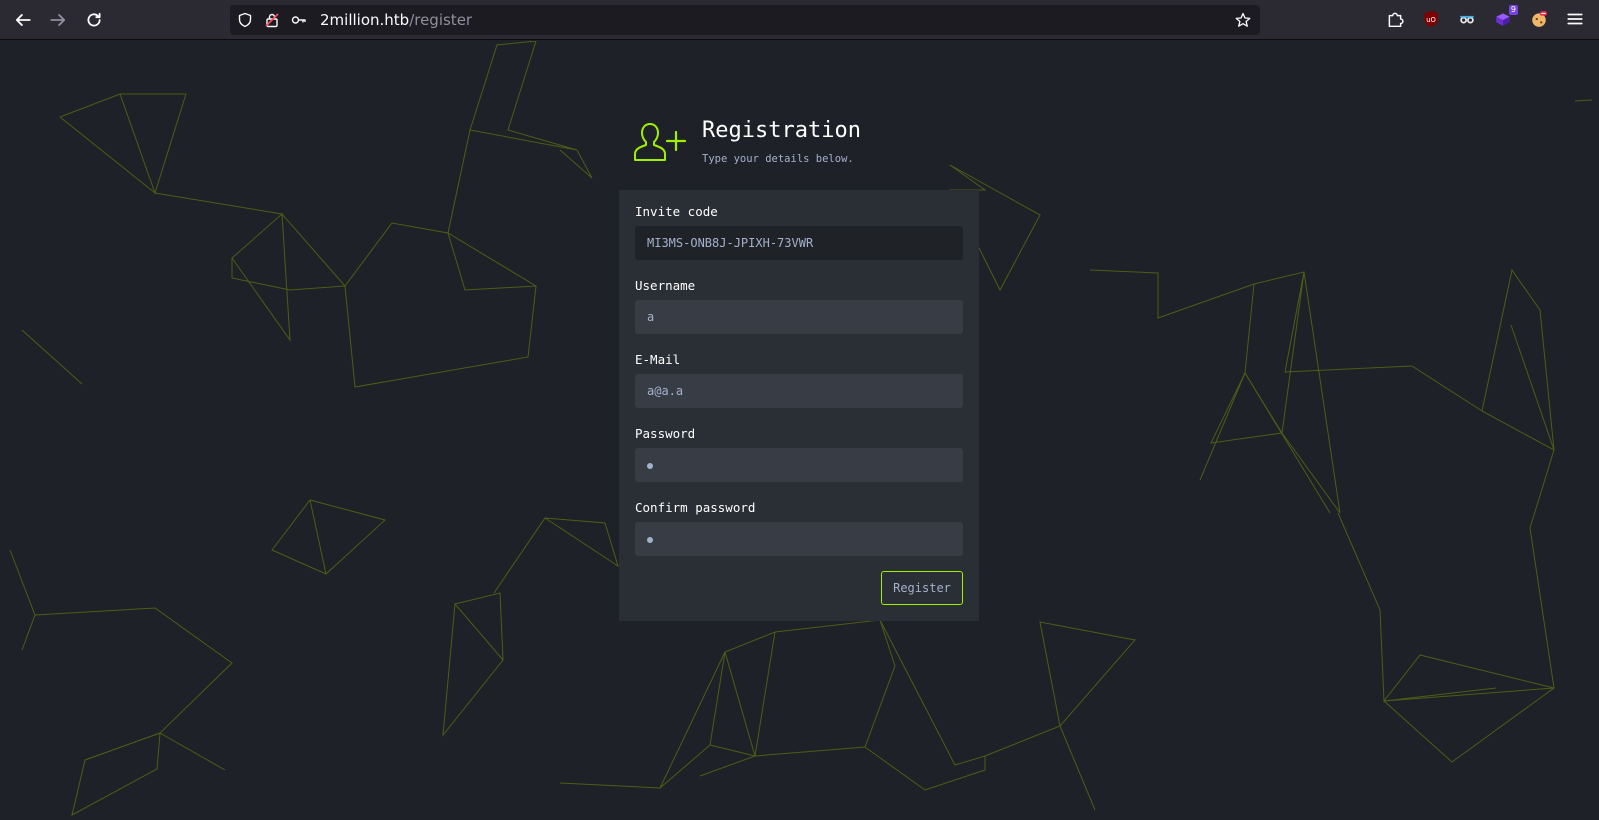 The height and width of the screenshot is (820, 1599). I want to click on back-arrow-icon, so click(23, 20).